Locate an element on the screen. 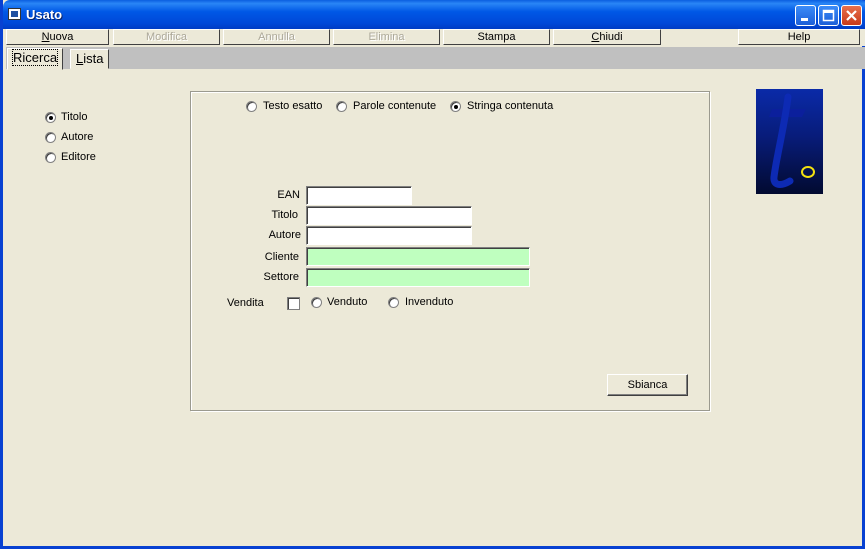 This screenshot has height=549, width=865. close-button is located at coordinates (851, 15).